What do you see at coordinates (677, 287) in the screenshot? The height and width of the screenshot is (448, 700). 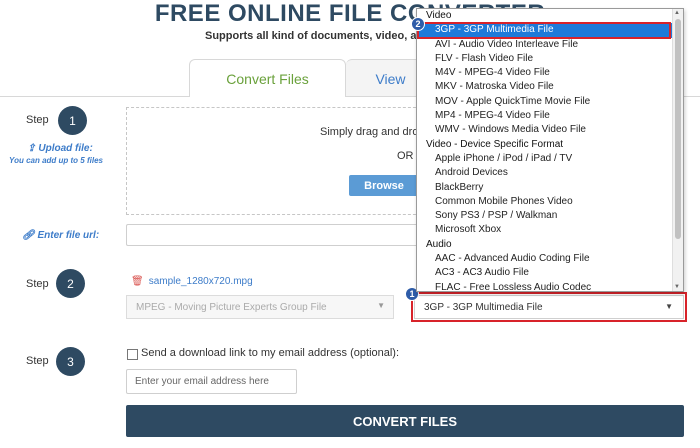 I see `scroll-down-icon: ▼` at bounding box center [677, 287].